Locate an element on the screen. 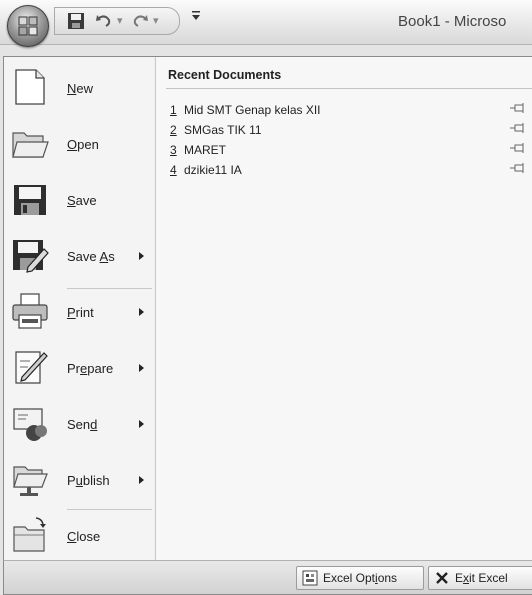 The width and height of the screenshot is (532, 595). menu-item-close: Close is located at coordinates (79, 536).